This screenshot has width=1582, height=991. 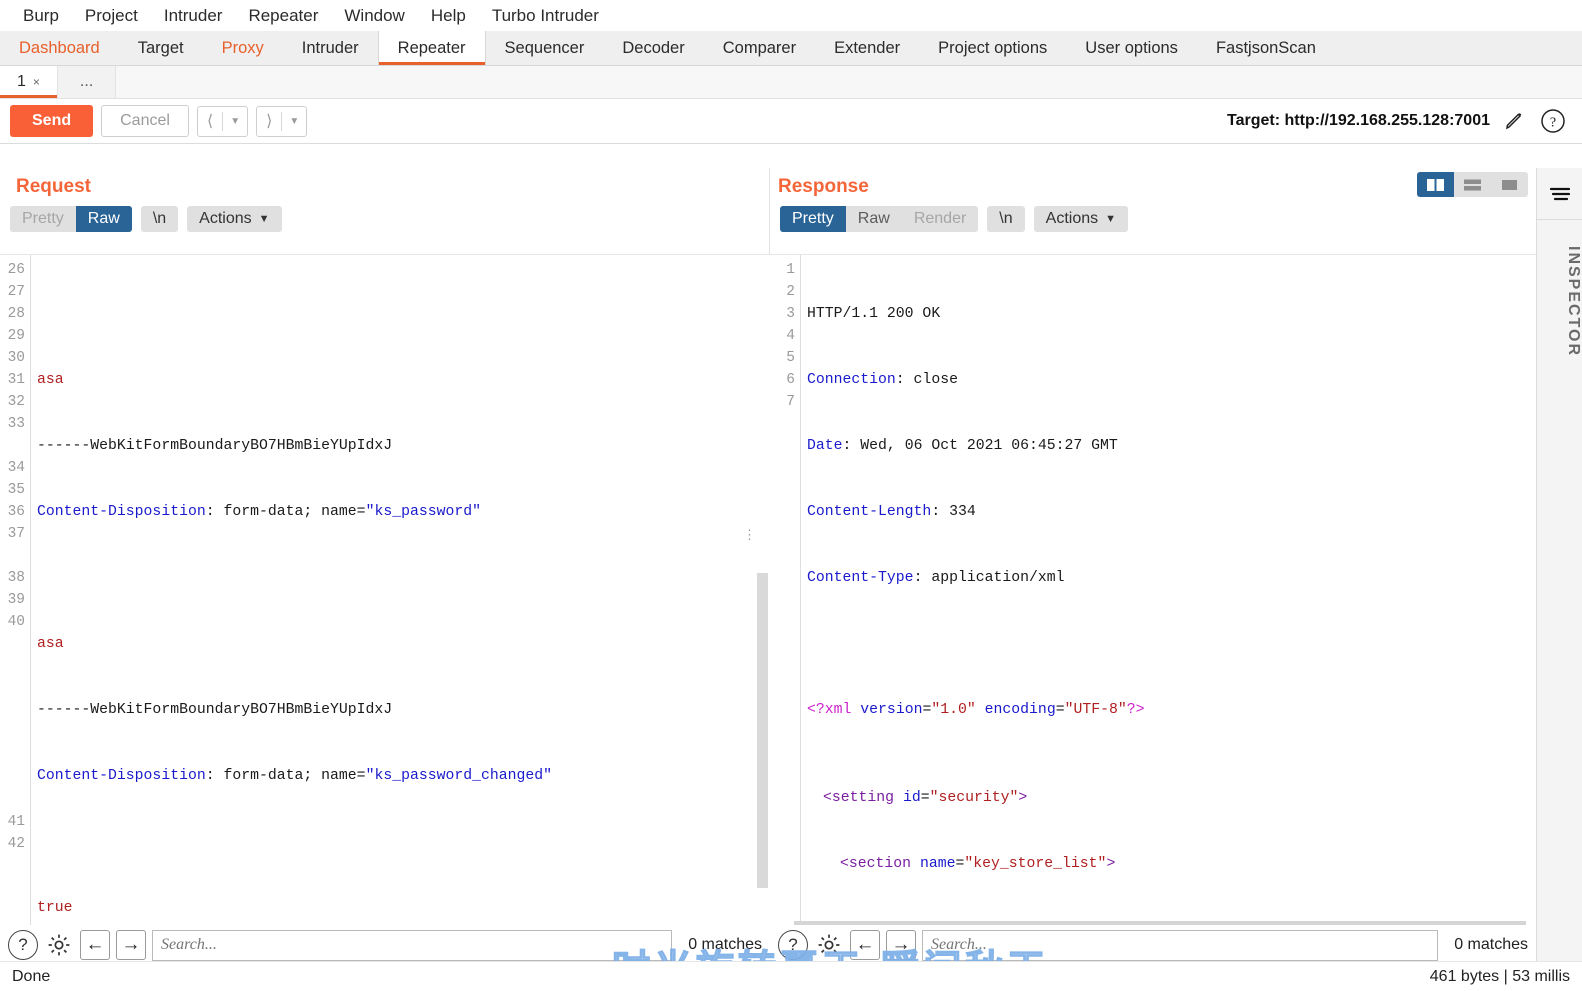 What do you see at coordinates (36, 82) in the screenshot?
I see `close-icon: ×` at bounding box center [36, 82].